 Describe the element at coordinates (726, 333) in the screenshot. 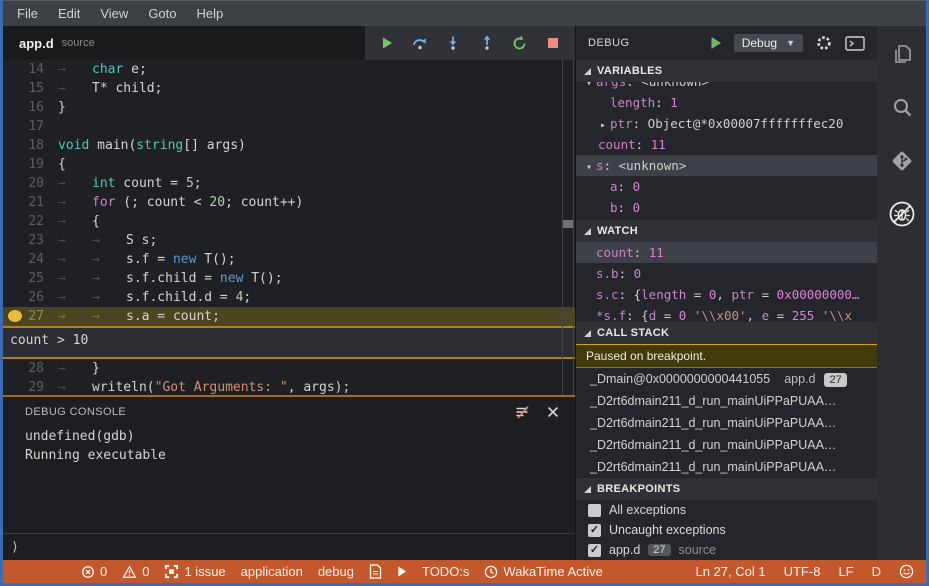

I see `section-header-call-stack: CALL STACK` at that location.